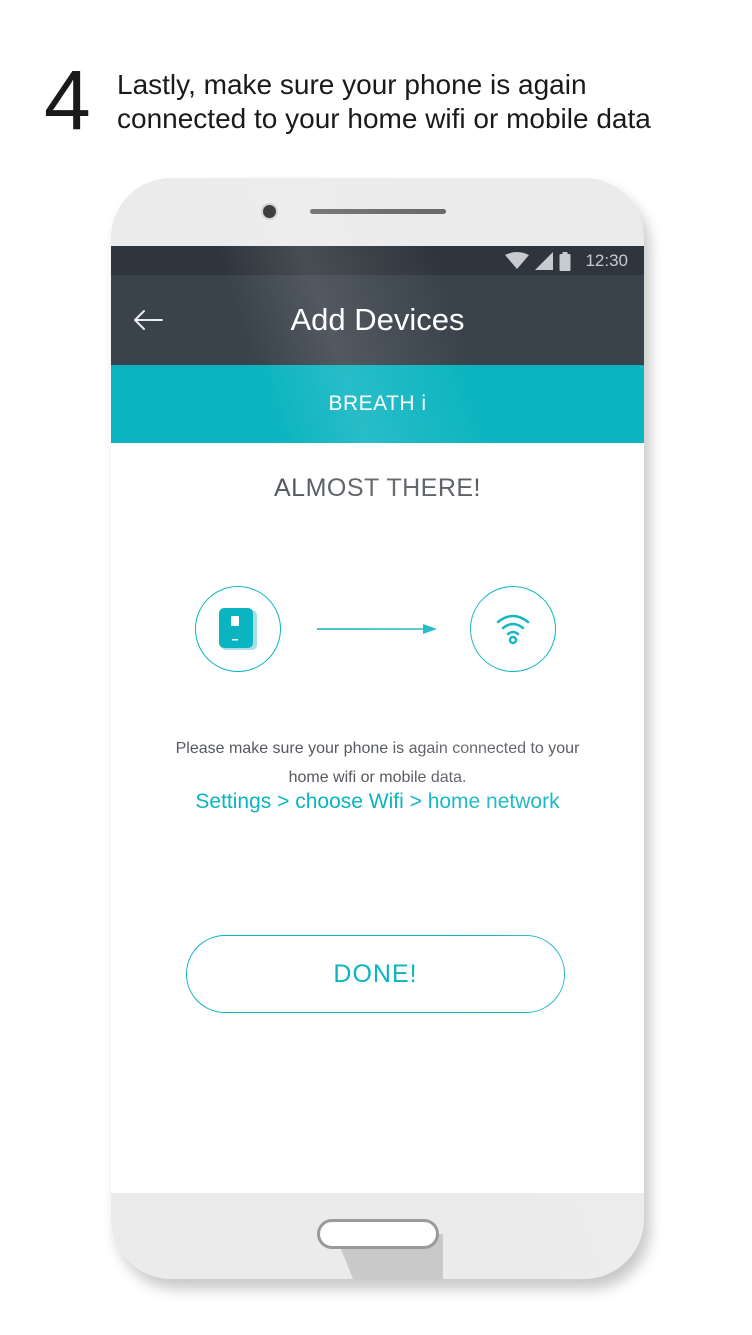  I want to click on arrow-connector, so click(377, 629).